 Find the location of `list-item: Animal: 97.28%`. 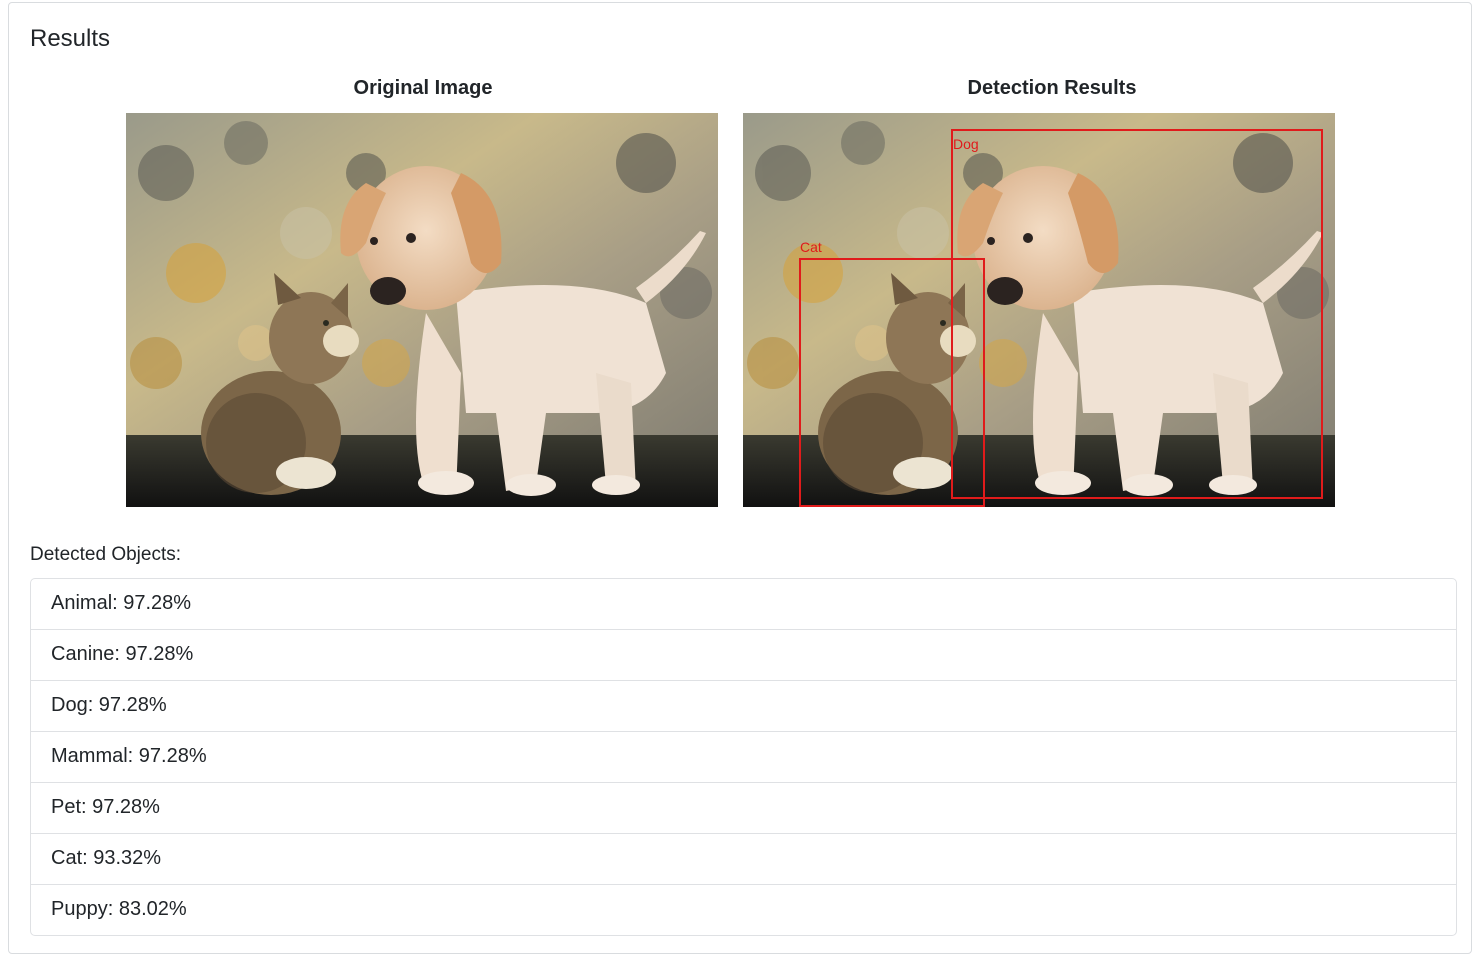

list-item: Animal: 97.28% is located at coordinates (121, 603).